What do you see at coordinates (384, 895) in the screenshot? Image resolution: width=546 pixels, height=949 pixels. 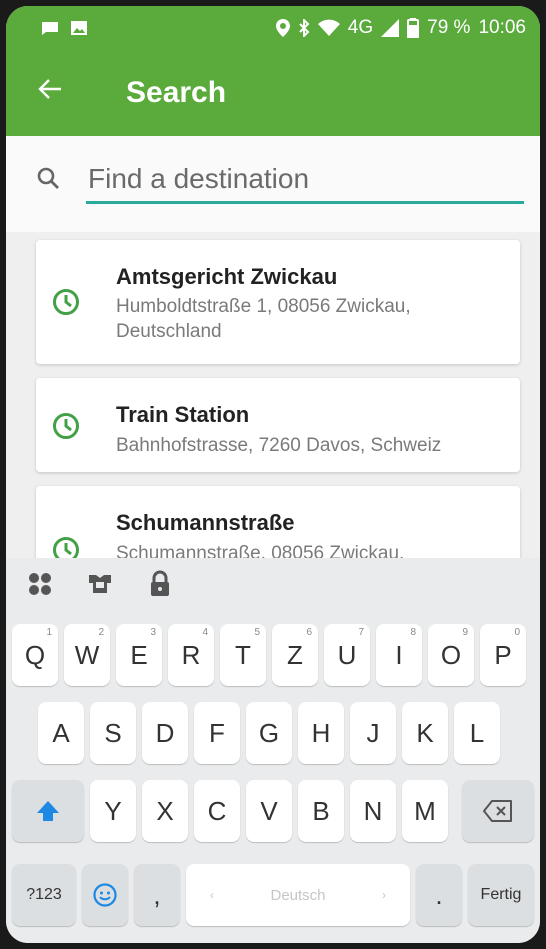 I see `space-arrow-right: ›` at bounding box center [384, 895].